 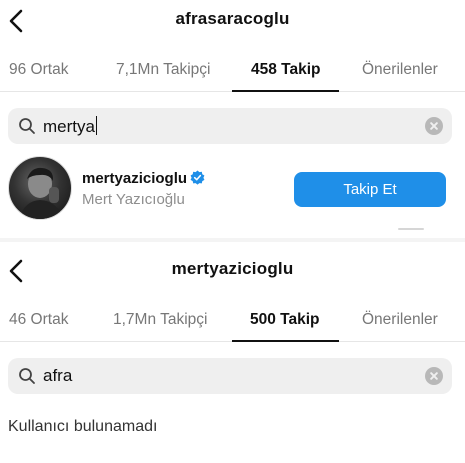 I want to click on profile-photo, so click(x=41, y=193).